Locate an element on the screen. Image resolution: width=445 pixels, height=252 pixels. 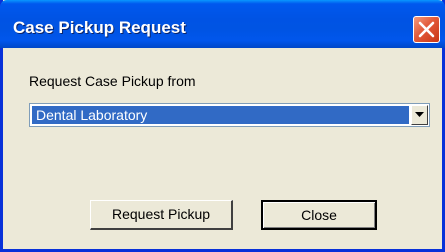
title-close-button is located at coordinates (426, 29).